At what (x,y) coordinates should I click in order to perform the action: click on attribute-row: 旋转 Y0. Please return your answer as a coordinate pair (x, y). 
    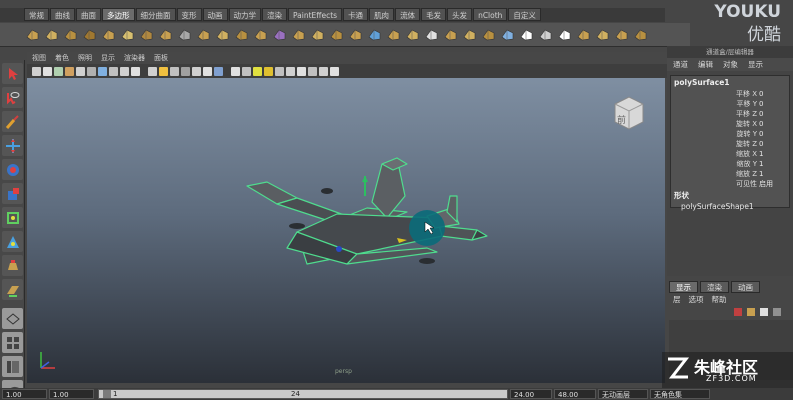
    Looking at the image, I should click on (730, 134).